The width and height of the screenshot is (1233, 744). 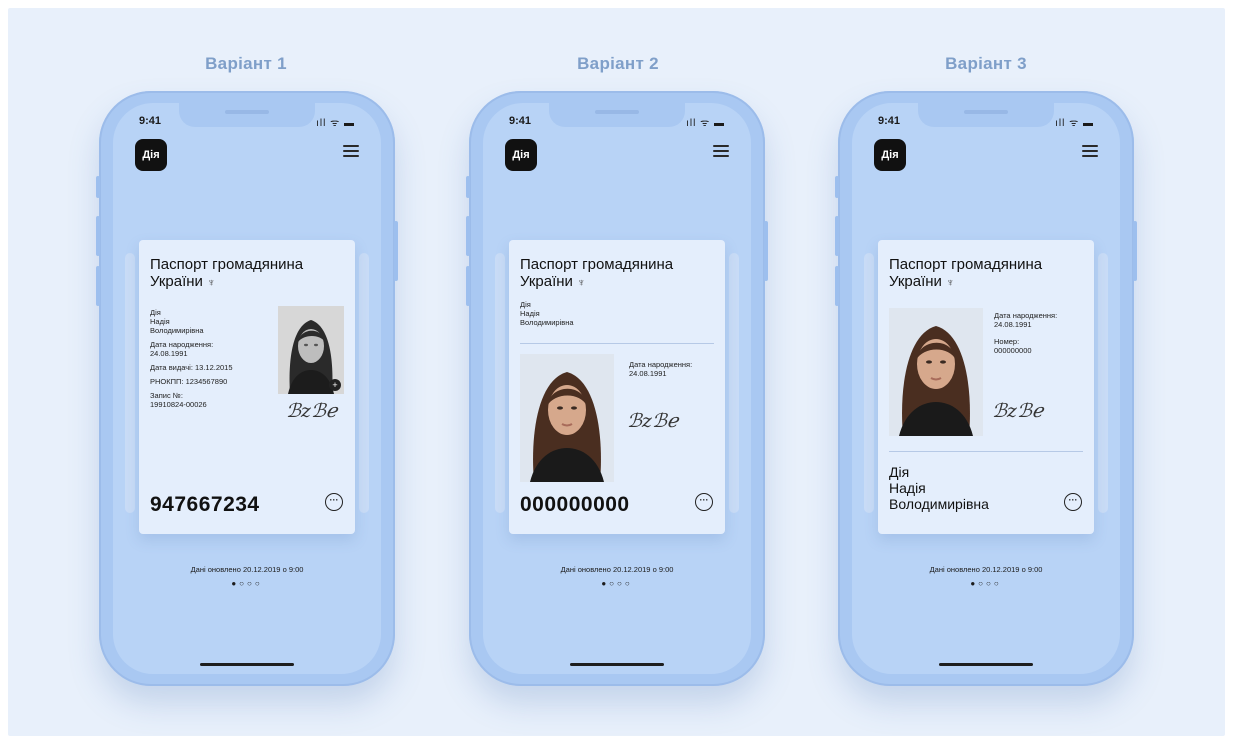 What do you see at coordinates (1007, 341) in the screenshot?
I see `number-label: Номер:` at bounding box center [1007, 341].